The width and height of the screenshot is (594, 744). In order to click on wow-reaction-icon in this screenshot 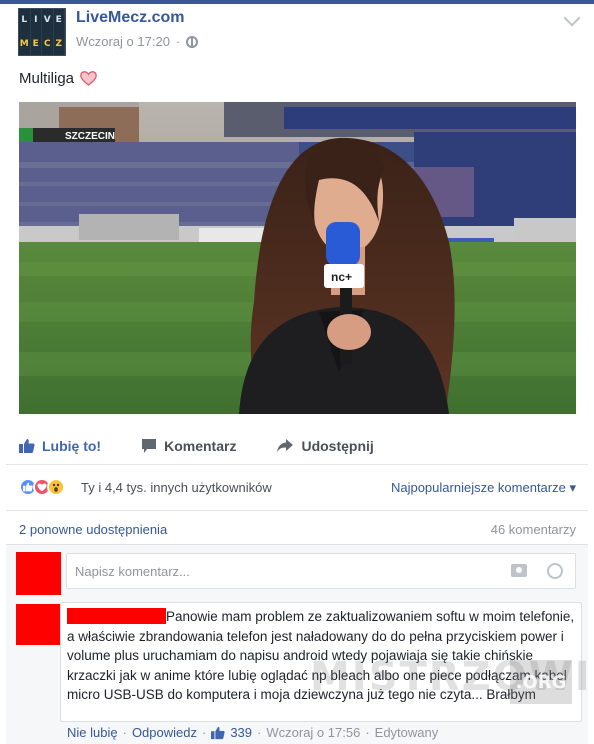, I will do `click(56, 487)`.